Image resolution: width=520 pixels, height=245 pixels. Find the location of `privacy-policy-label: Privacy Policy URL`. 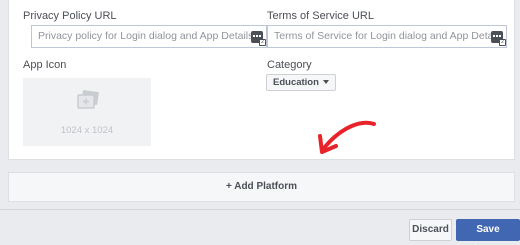

privacy-policy-label: Privacy Policy URL is located at coordinates (70, 16).